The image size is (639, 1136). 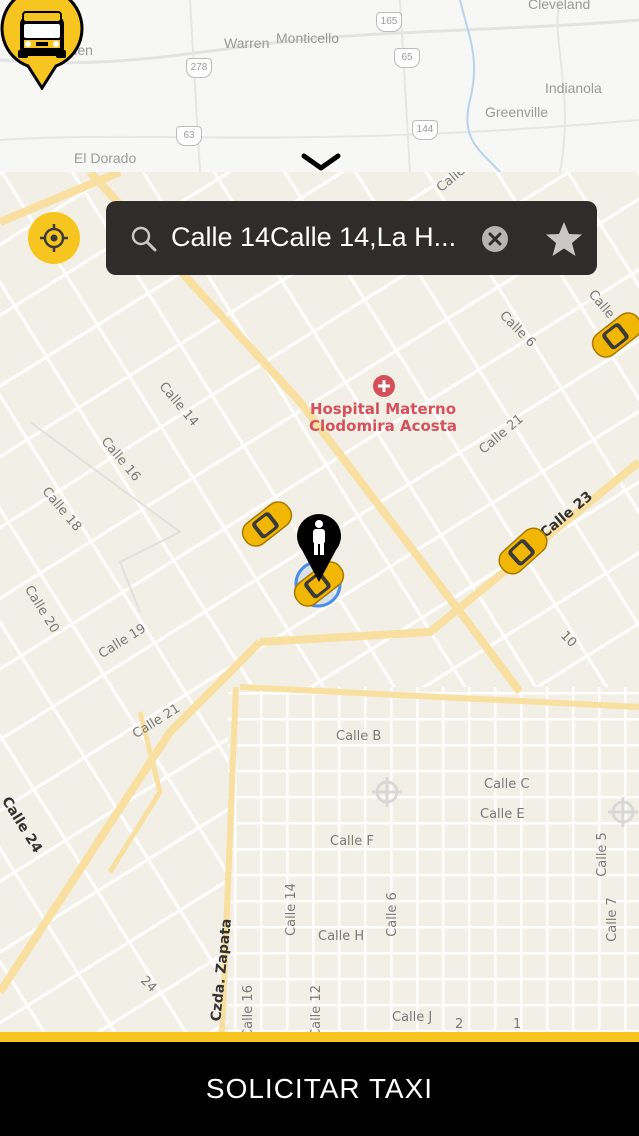 I want to click on poi-hospital-name-line2: Clodomira Acosta, so click(x=383, y=426).